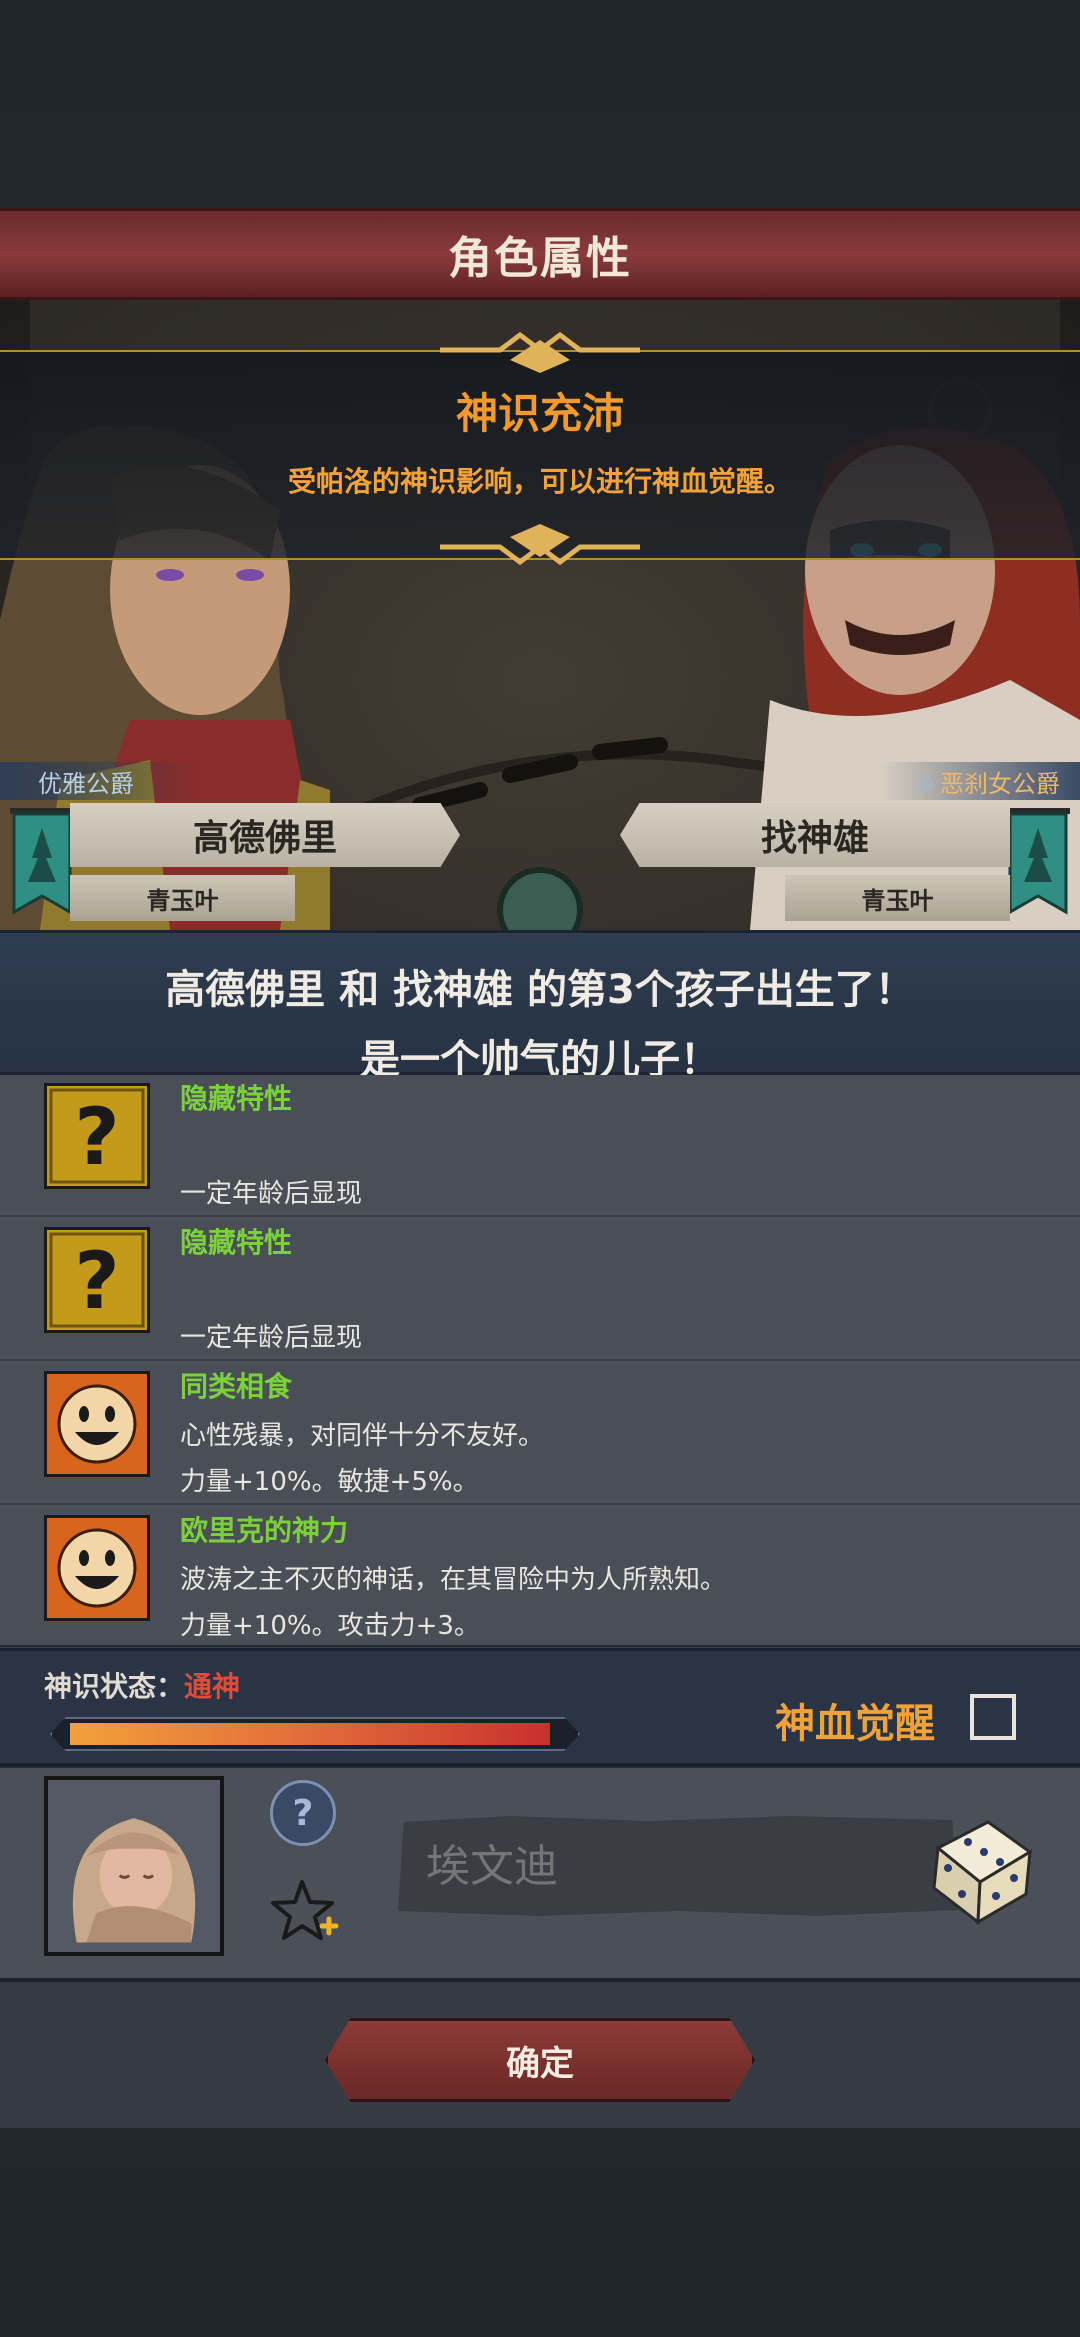 Image resolution: width=1080 pixels, height=2337 pixels. Describe the element at coordinates (897, 898) in the screenshot. I see `mother-clan: 青玉叶` at that location.